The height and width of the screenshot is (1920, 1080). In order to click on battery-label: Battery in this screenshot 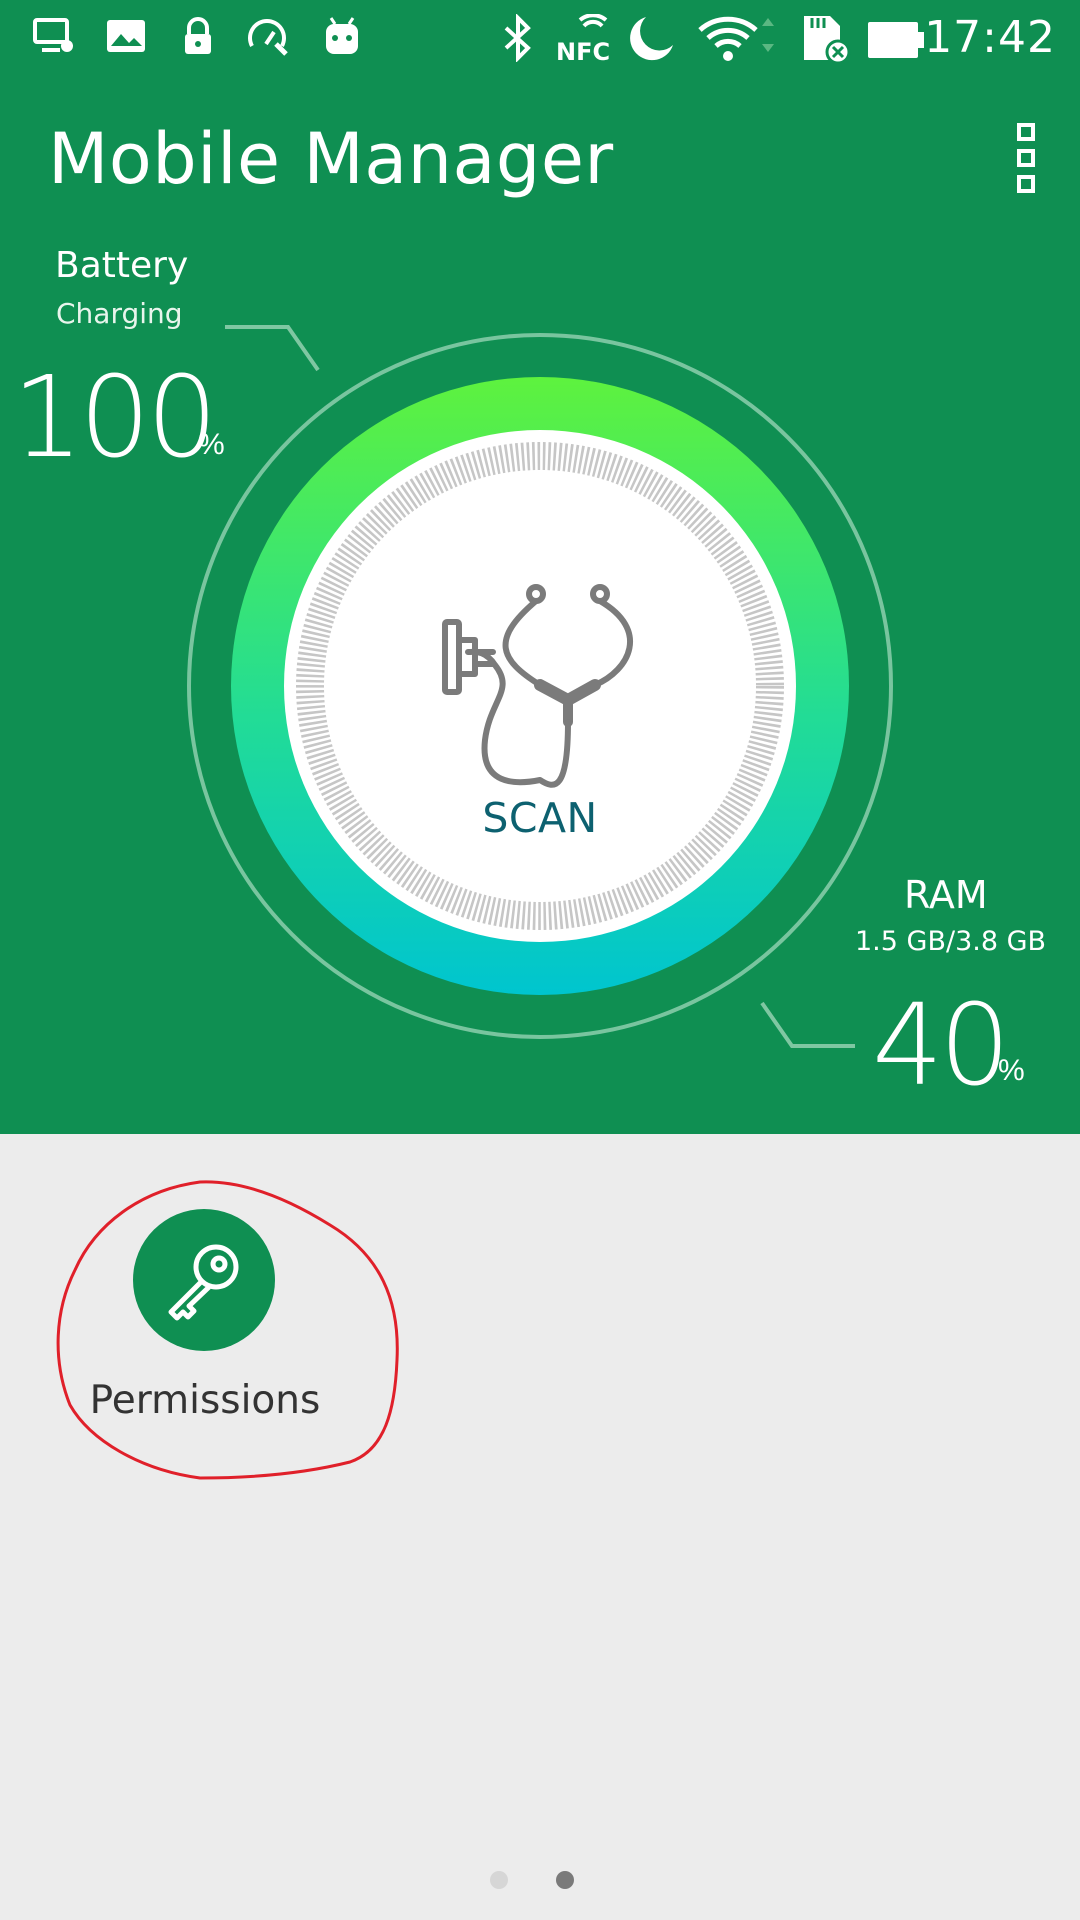, I will do `click(122, 265)`.